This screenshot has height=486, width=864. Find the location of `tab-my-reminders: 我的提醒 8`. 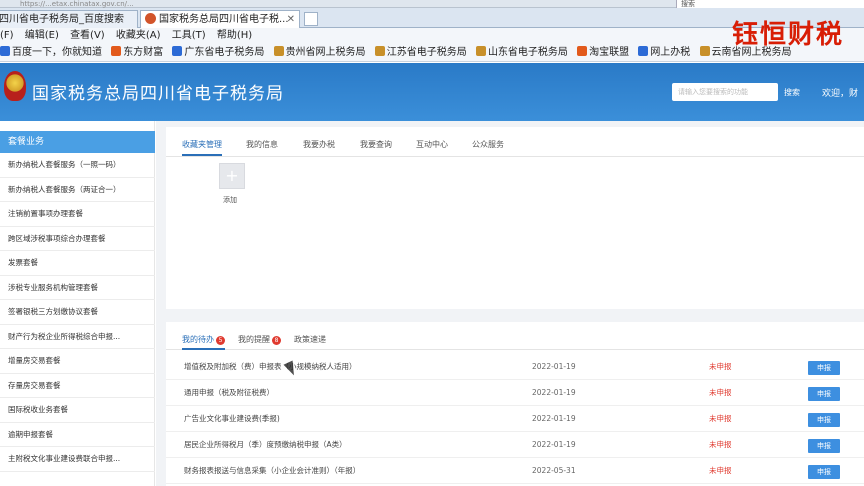

tab-my-reminders: 我的提醒 8 is located at coordinates (259, 339).